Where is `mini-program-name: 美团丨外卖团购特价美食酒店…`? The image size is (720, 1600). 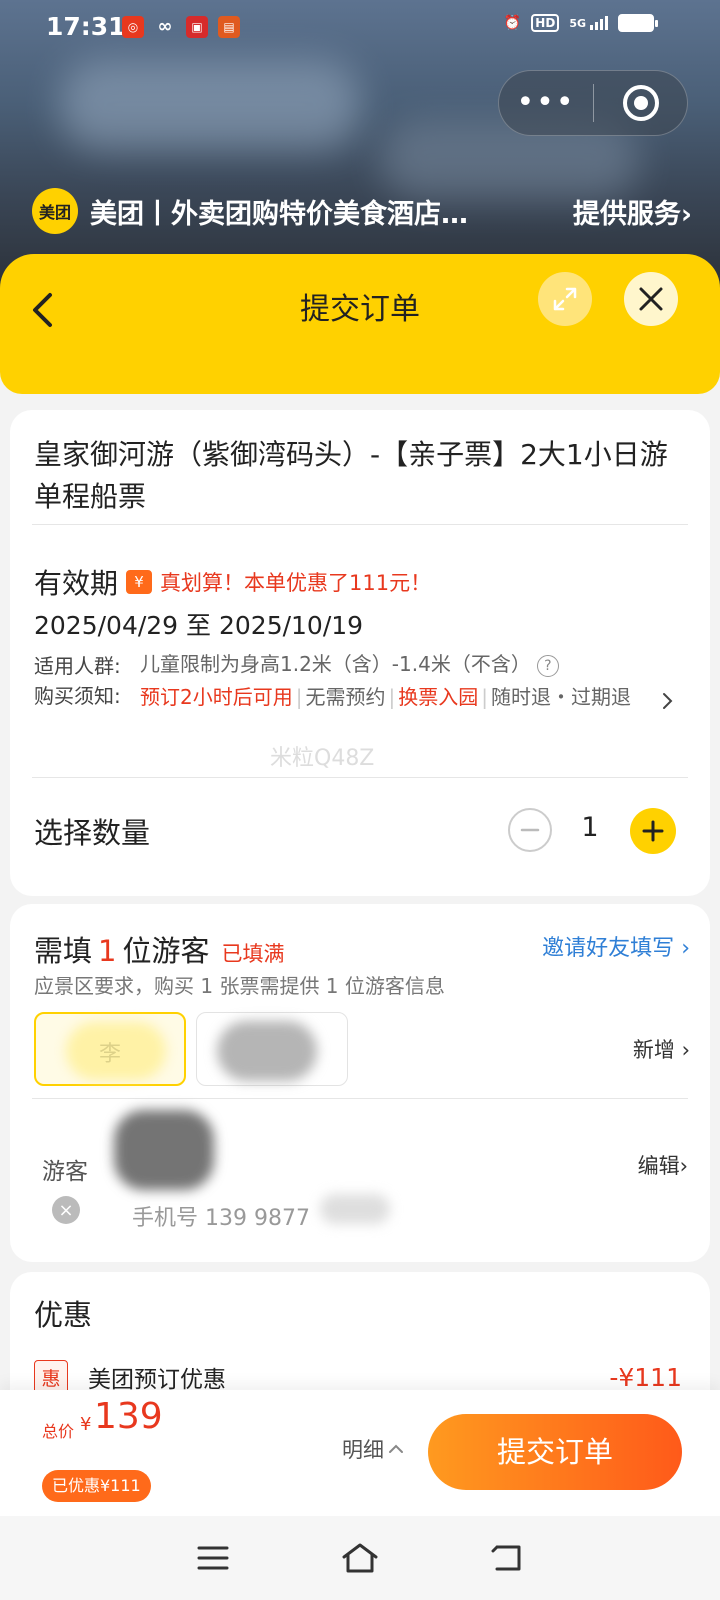 mini-program-name: 美团丨外卖团购特价美食酒店… is located at coordinates (279, 214).